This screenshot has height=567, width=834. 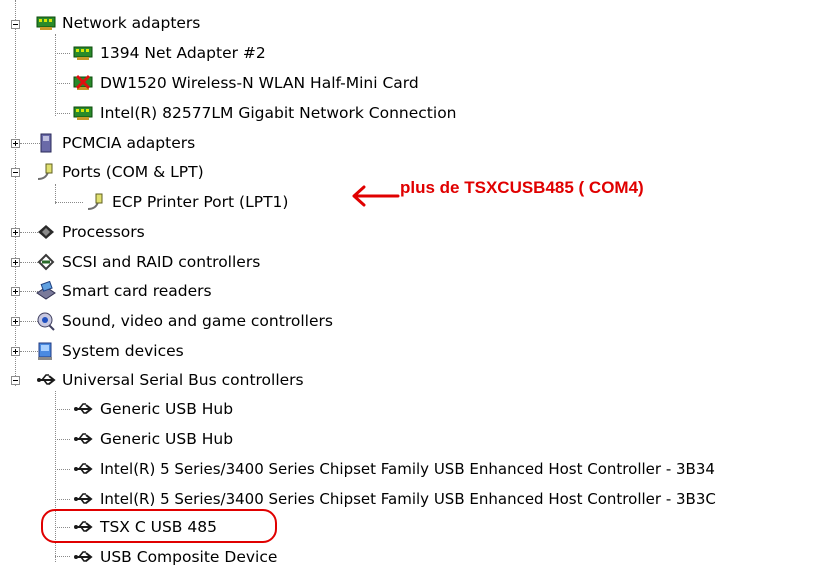 What do you see at coordinates (45, 351) in the screenshot?
I see `system-devices-icon` at bounding box center [45, 351].